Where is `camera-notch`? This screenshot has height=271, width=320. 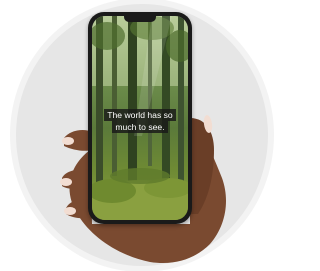
camera-notch is located at coordinates (140, 19).